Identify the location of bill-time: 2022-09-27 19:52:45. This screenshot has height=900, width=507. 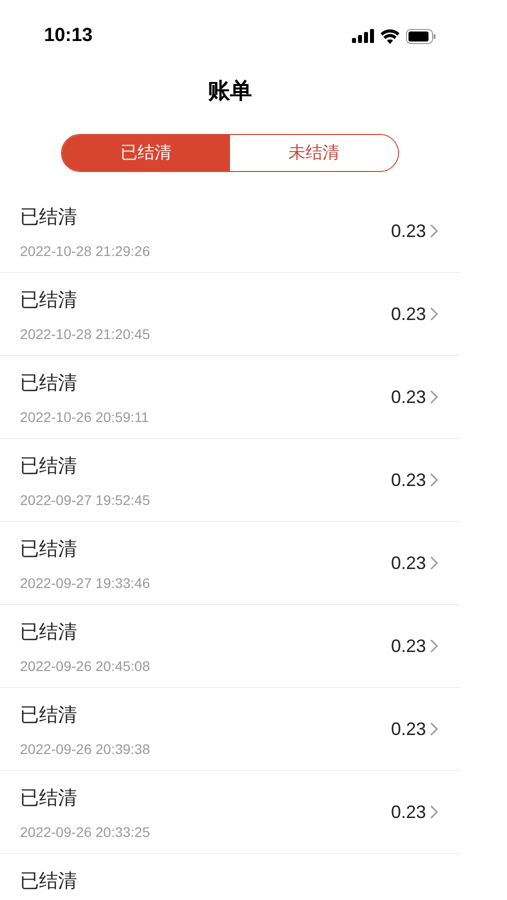
(85, 500).